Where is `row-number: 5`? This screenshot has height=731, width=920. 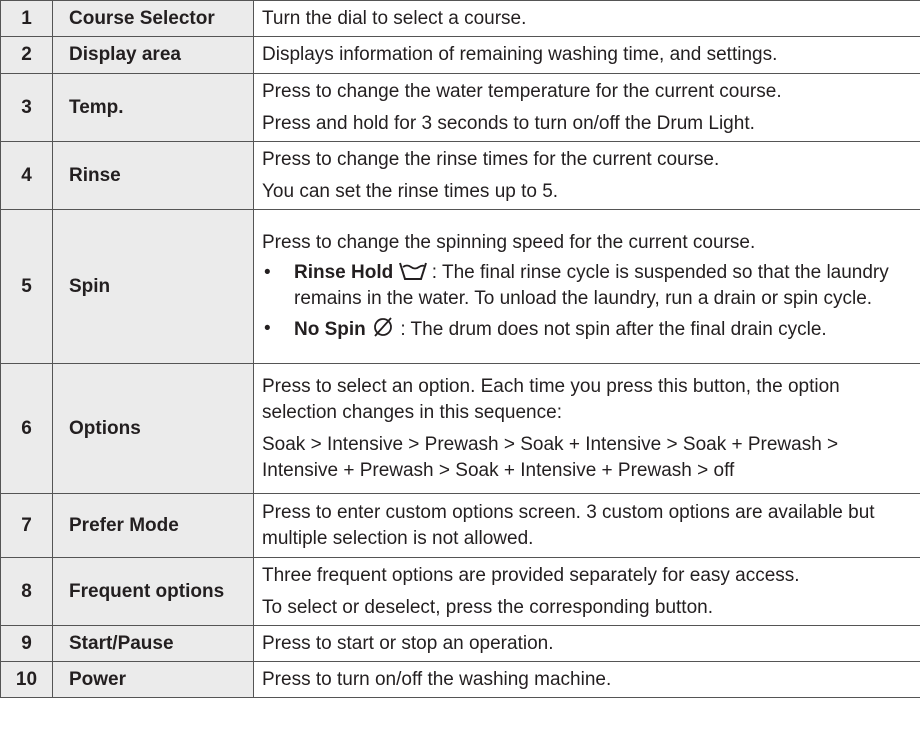 row-number: 5 is located at coordinates (26, 286).